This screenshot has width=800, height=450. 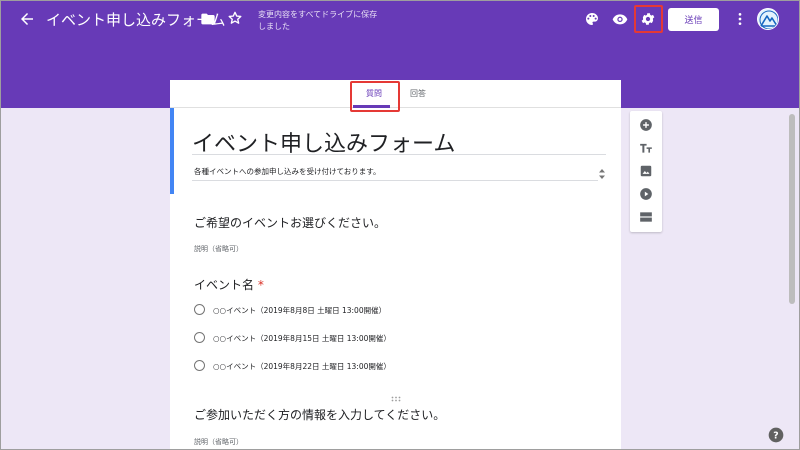 What do you see at coordinates (646, 194) in the screenshot?
I see `add-video-icon` at bounding box center [646, 194].